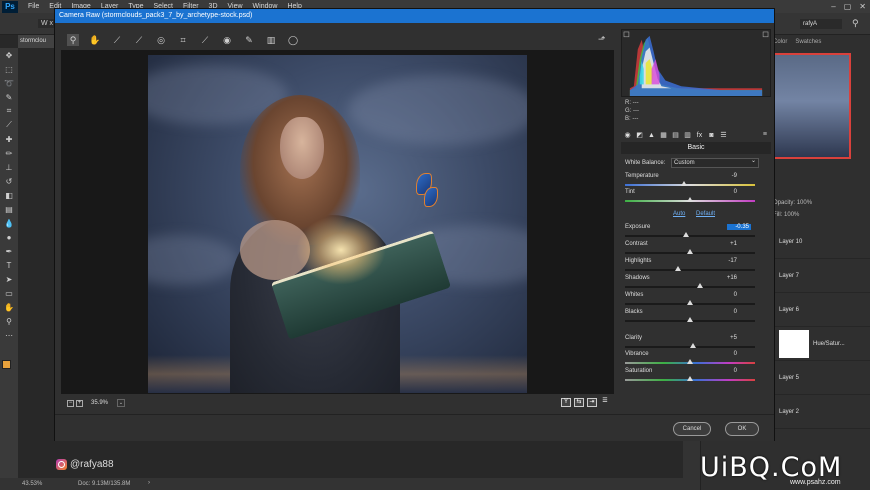 The height and width of the screenshot is (490, 870). What do you see at coordinates (249, 40) in the screenshot?
I see `adjustment-brush-icon: ✎` at bounding box center [249, 40].